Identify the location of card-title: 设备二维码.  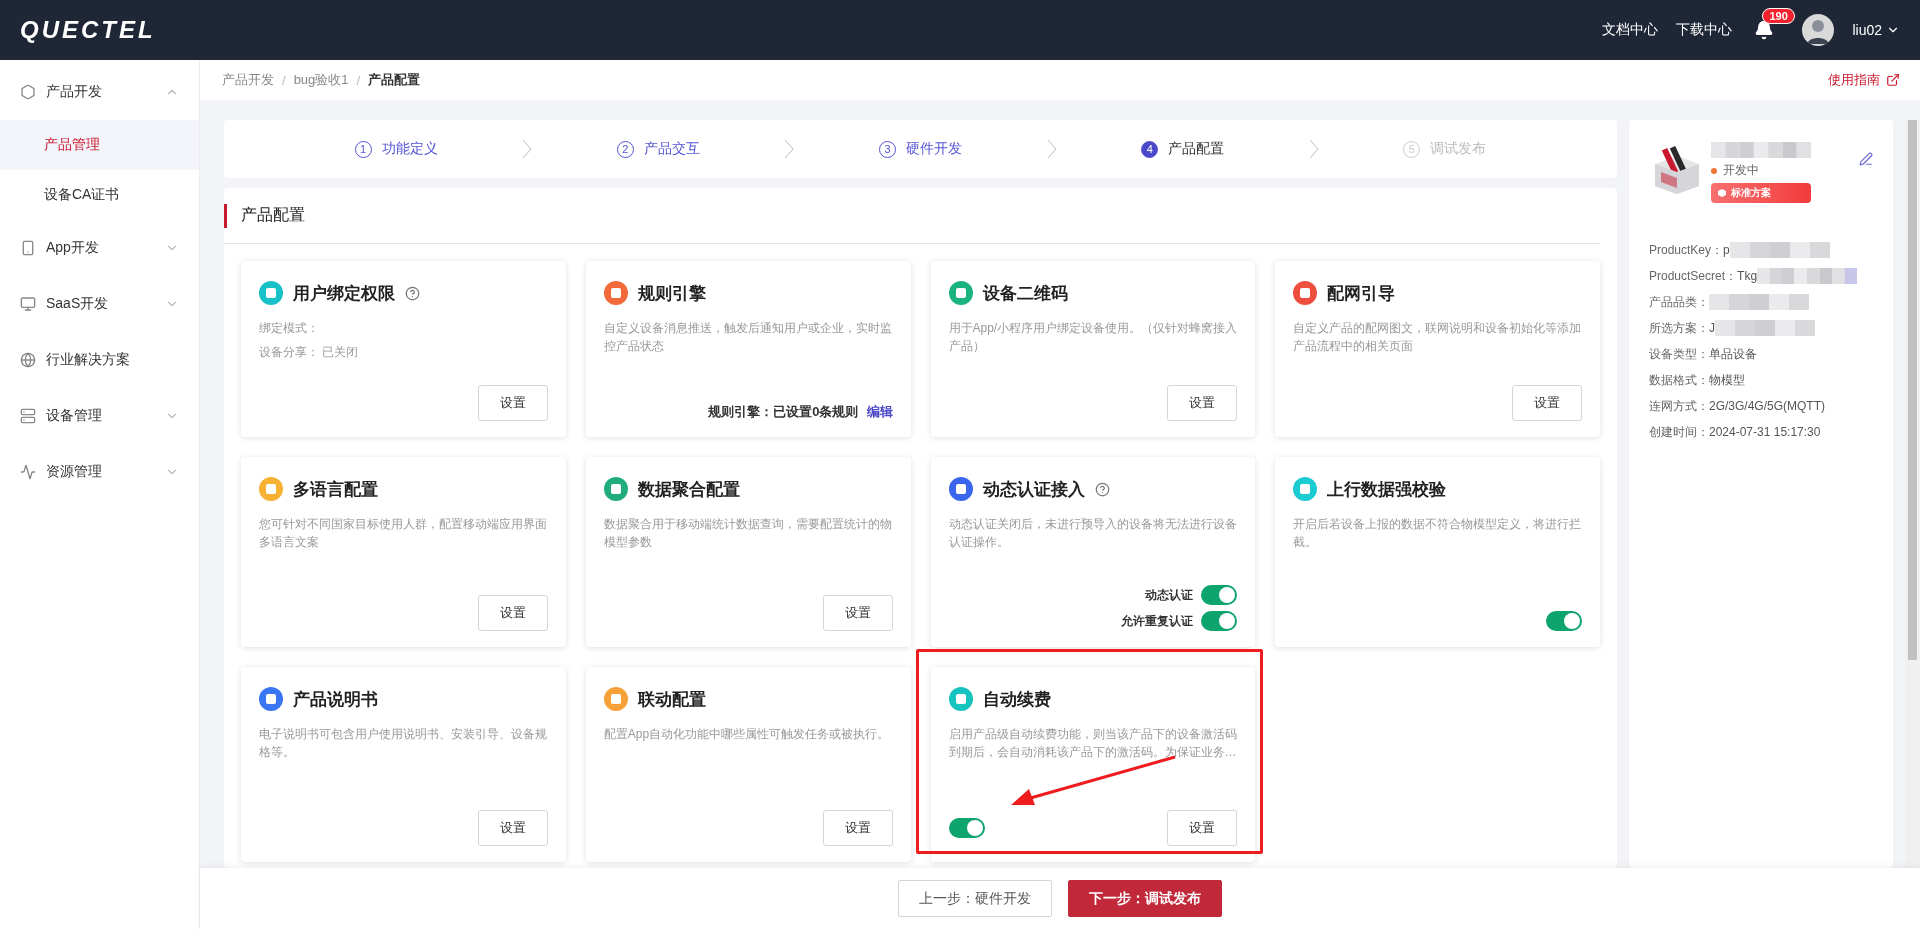
(1025, 293).